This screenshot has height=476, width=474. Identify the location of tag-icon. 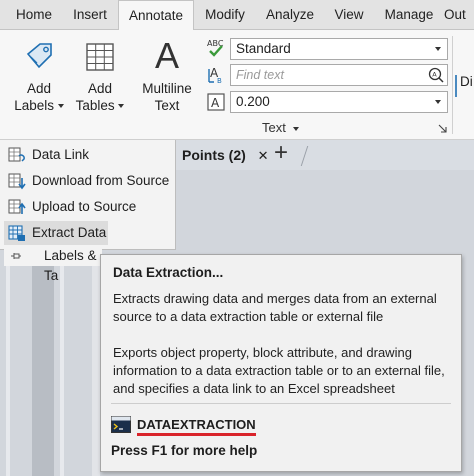
(39, 56).